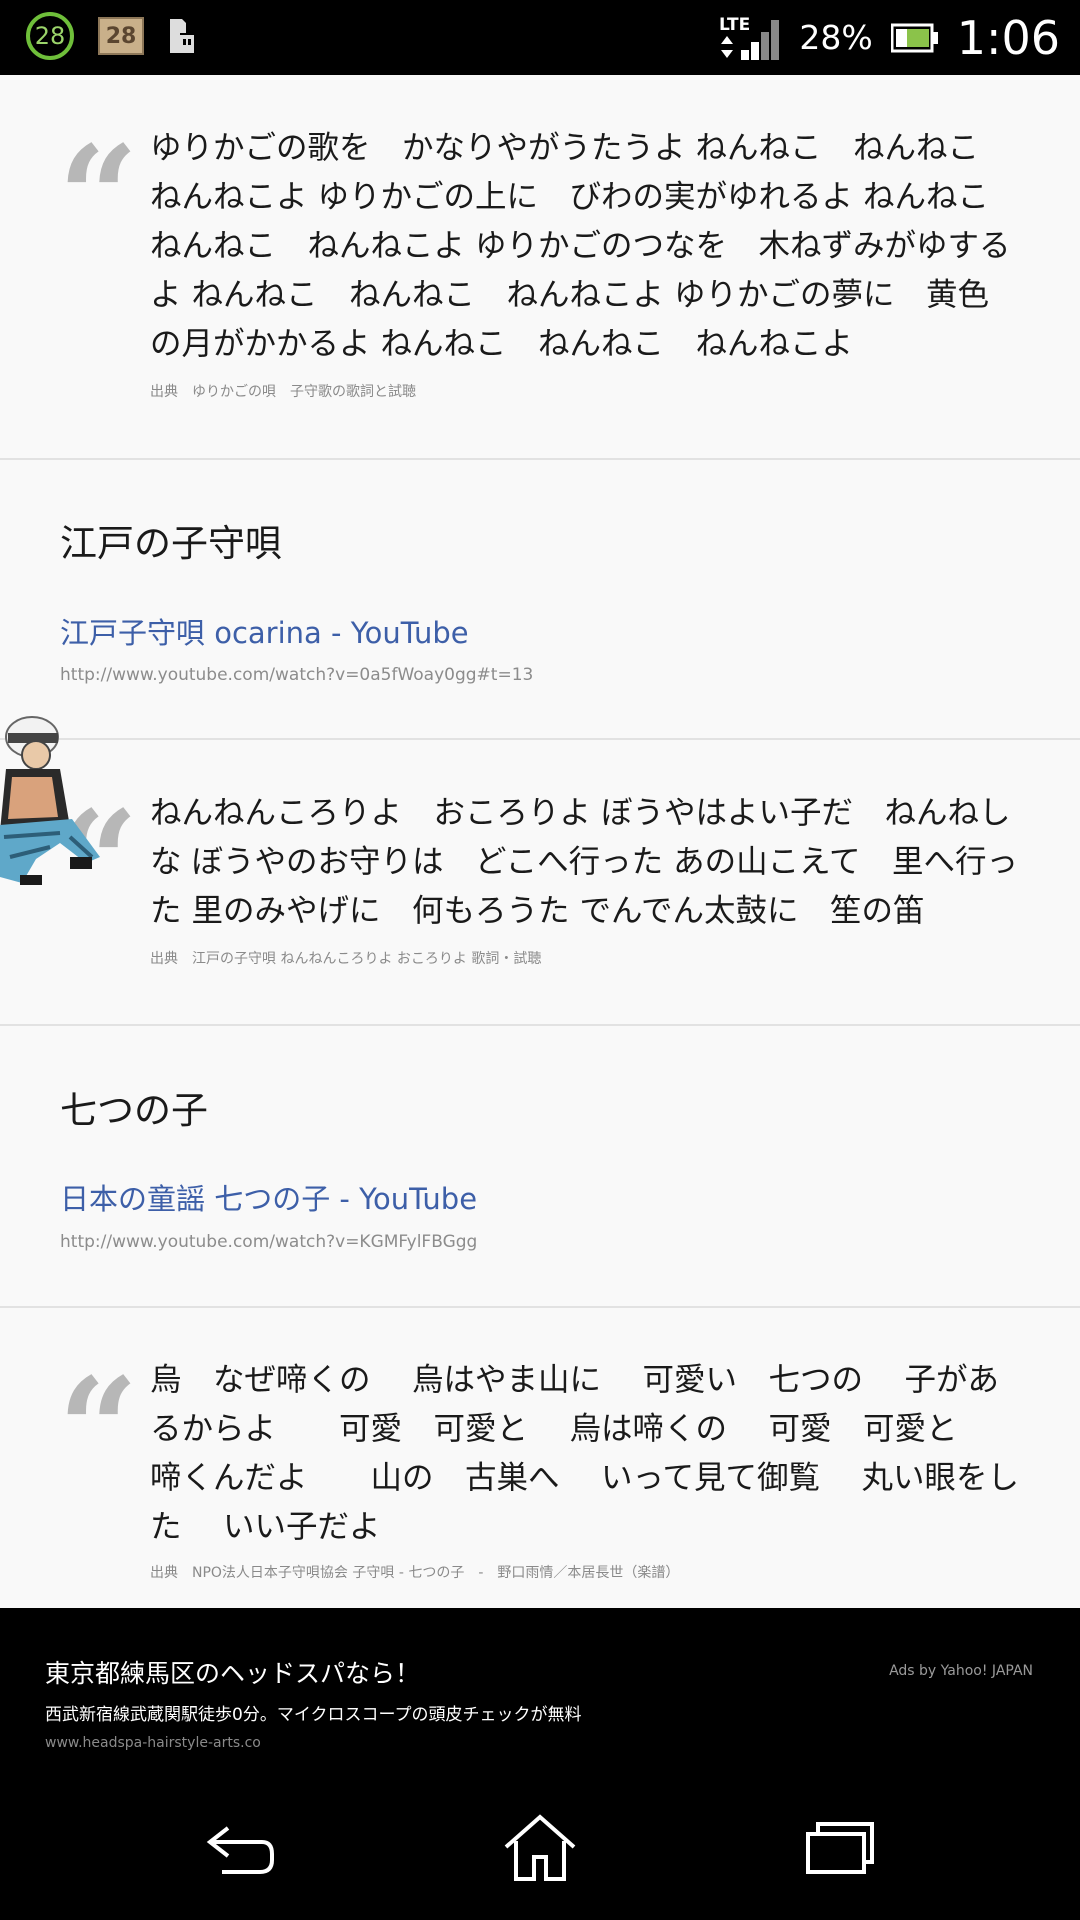 The height and width of the screenshot is (1920, 1080). What do you see at coordinates (182, 36) in the screenshot?
I see `sd-card-icon` at bounding box center [182, 36].